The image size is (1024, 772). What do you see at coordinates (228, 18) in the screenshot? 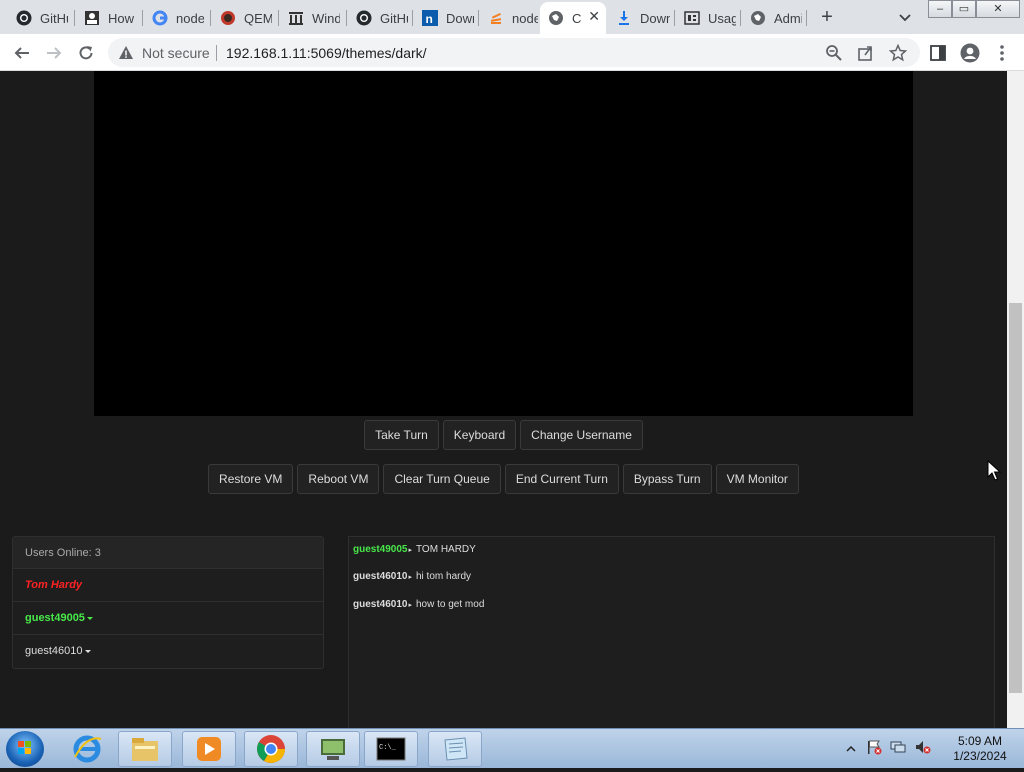
I see `qemu-icon` at bounding box center [228, 18].